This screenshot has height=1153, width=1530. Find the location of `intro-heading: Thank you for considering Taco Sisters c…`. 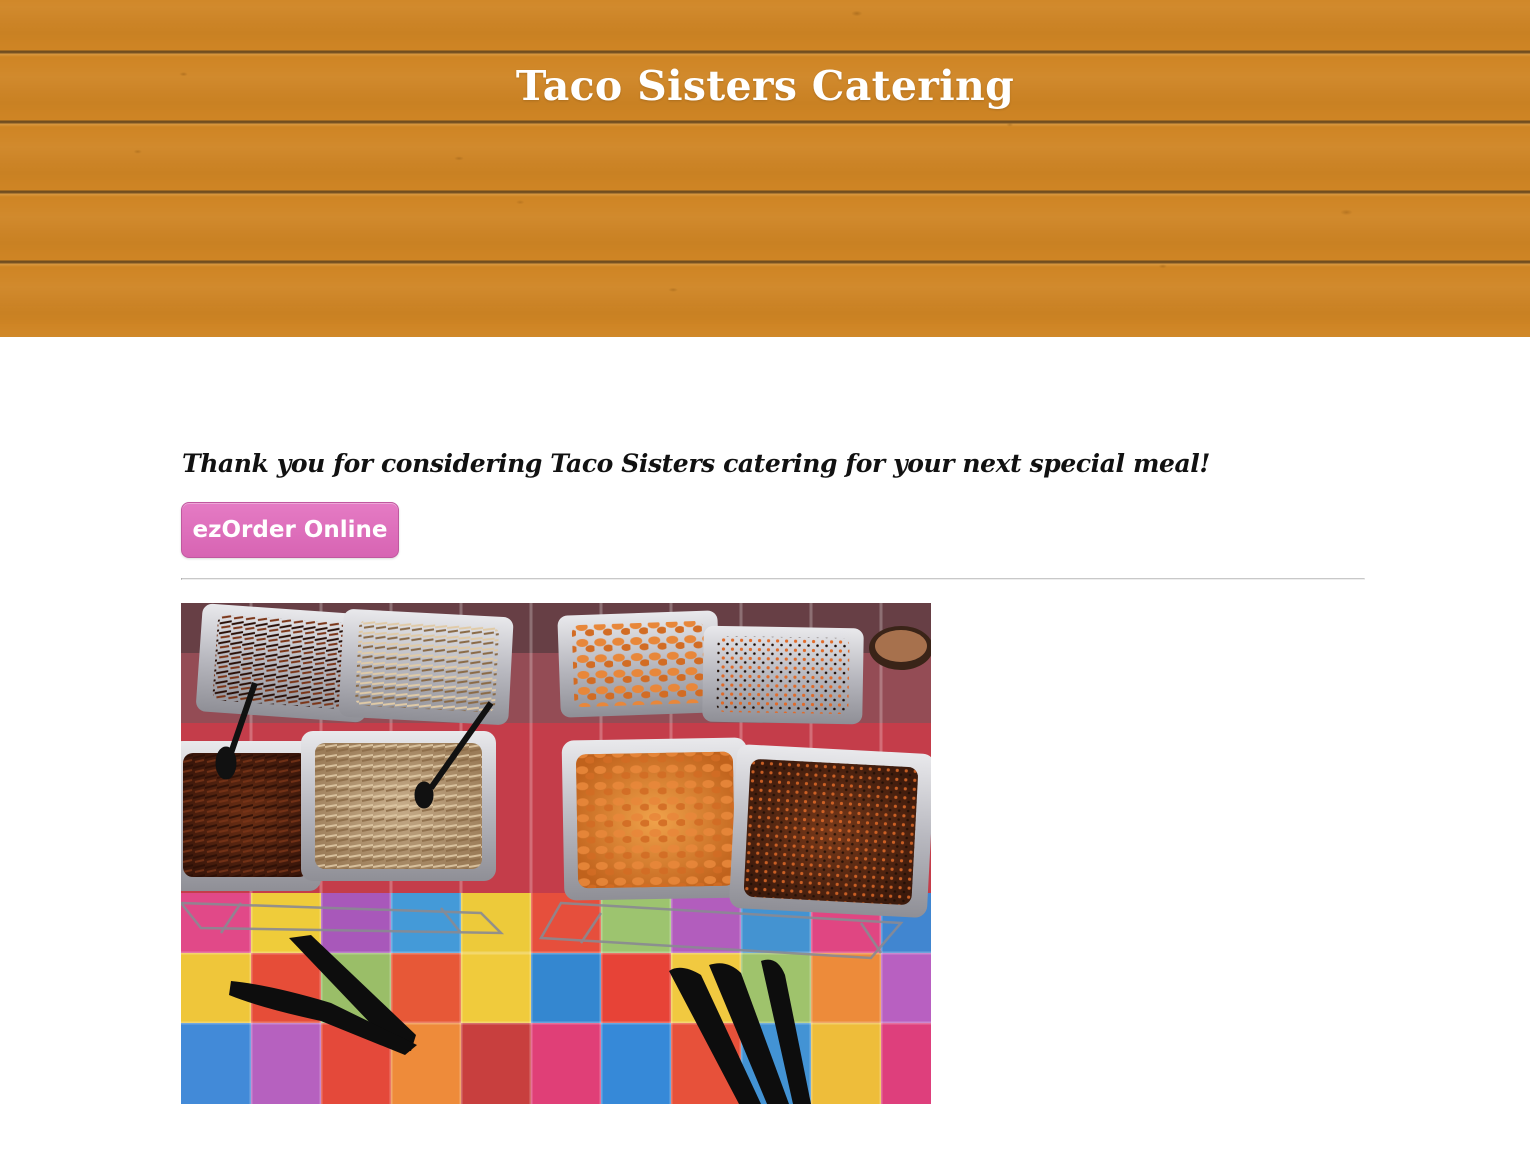

intro-heading: Thank you for considering Taco Sisters c… is located at coordinates (696, 463).